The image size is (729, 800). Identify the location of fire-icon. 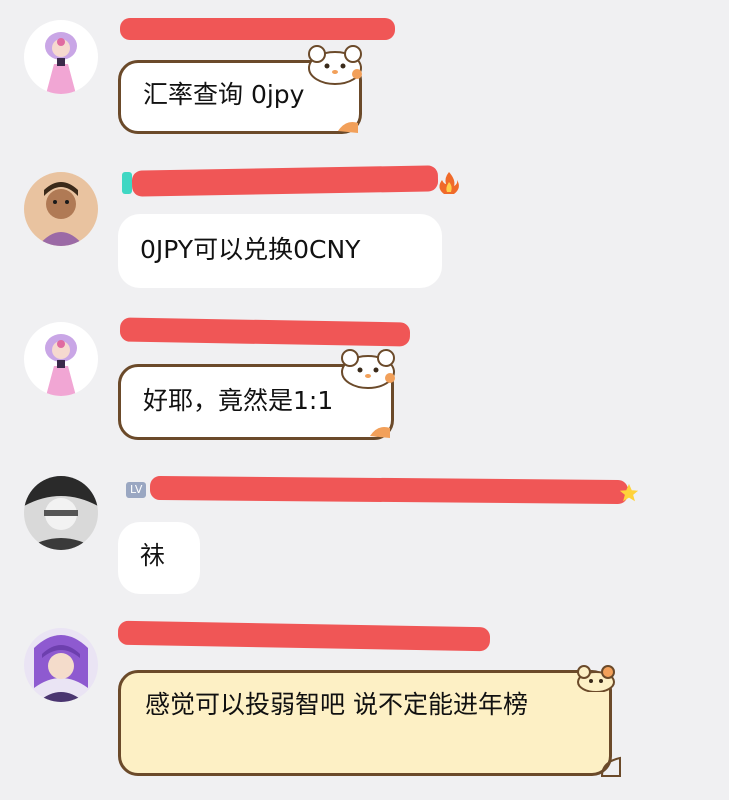
(449, 183).